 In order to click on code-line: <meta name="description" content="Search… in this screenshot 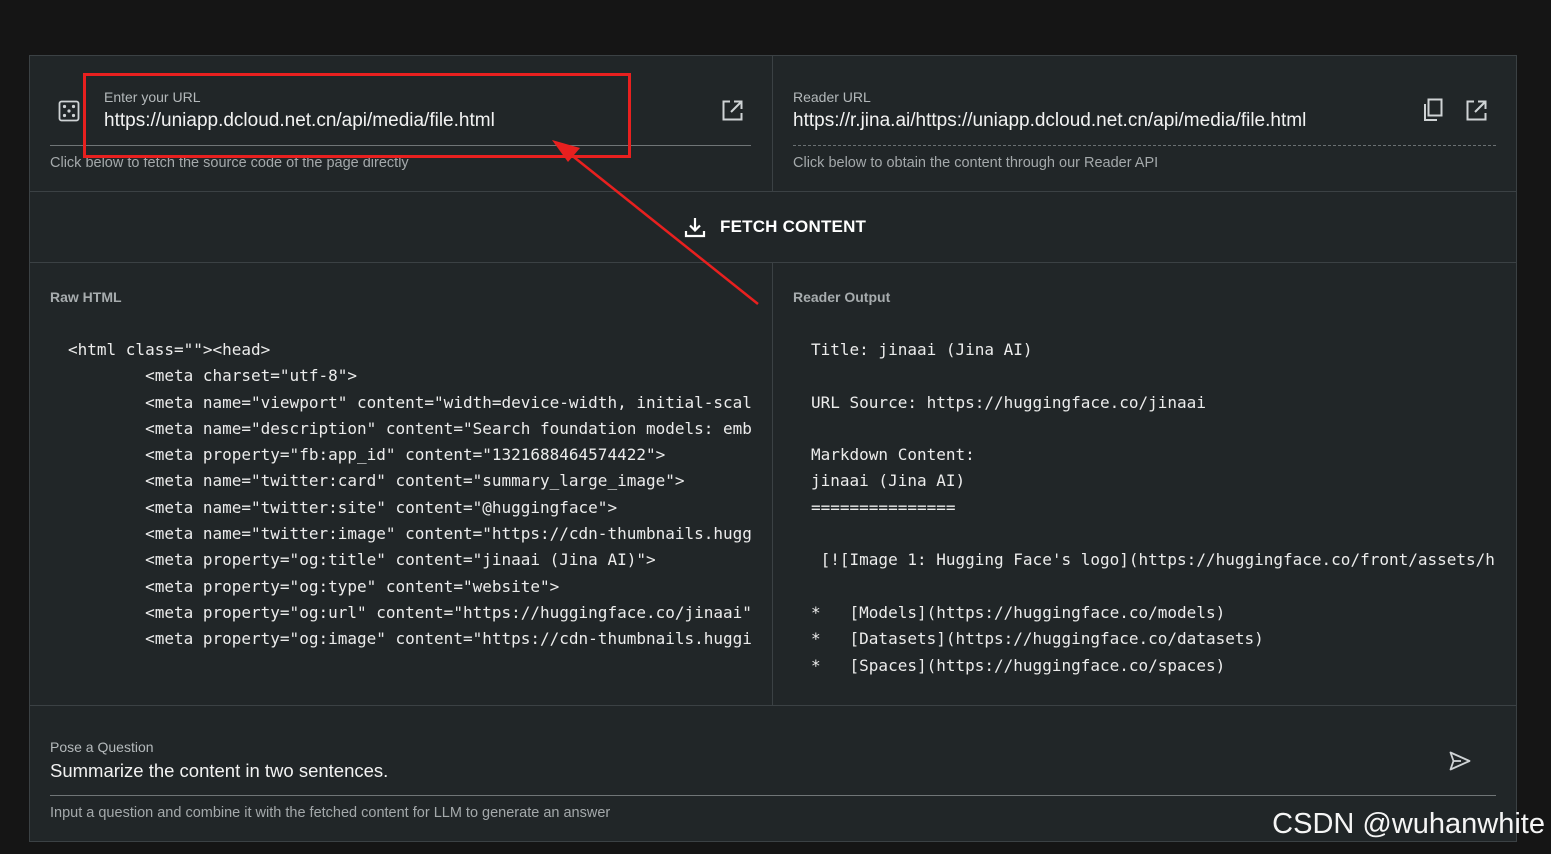, I will do `click(410, 428)`.